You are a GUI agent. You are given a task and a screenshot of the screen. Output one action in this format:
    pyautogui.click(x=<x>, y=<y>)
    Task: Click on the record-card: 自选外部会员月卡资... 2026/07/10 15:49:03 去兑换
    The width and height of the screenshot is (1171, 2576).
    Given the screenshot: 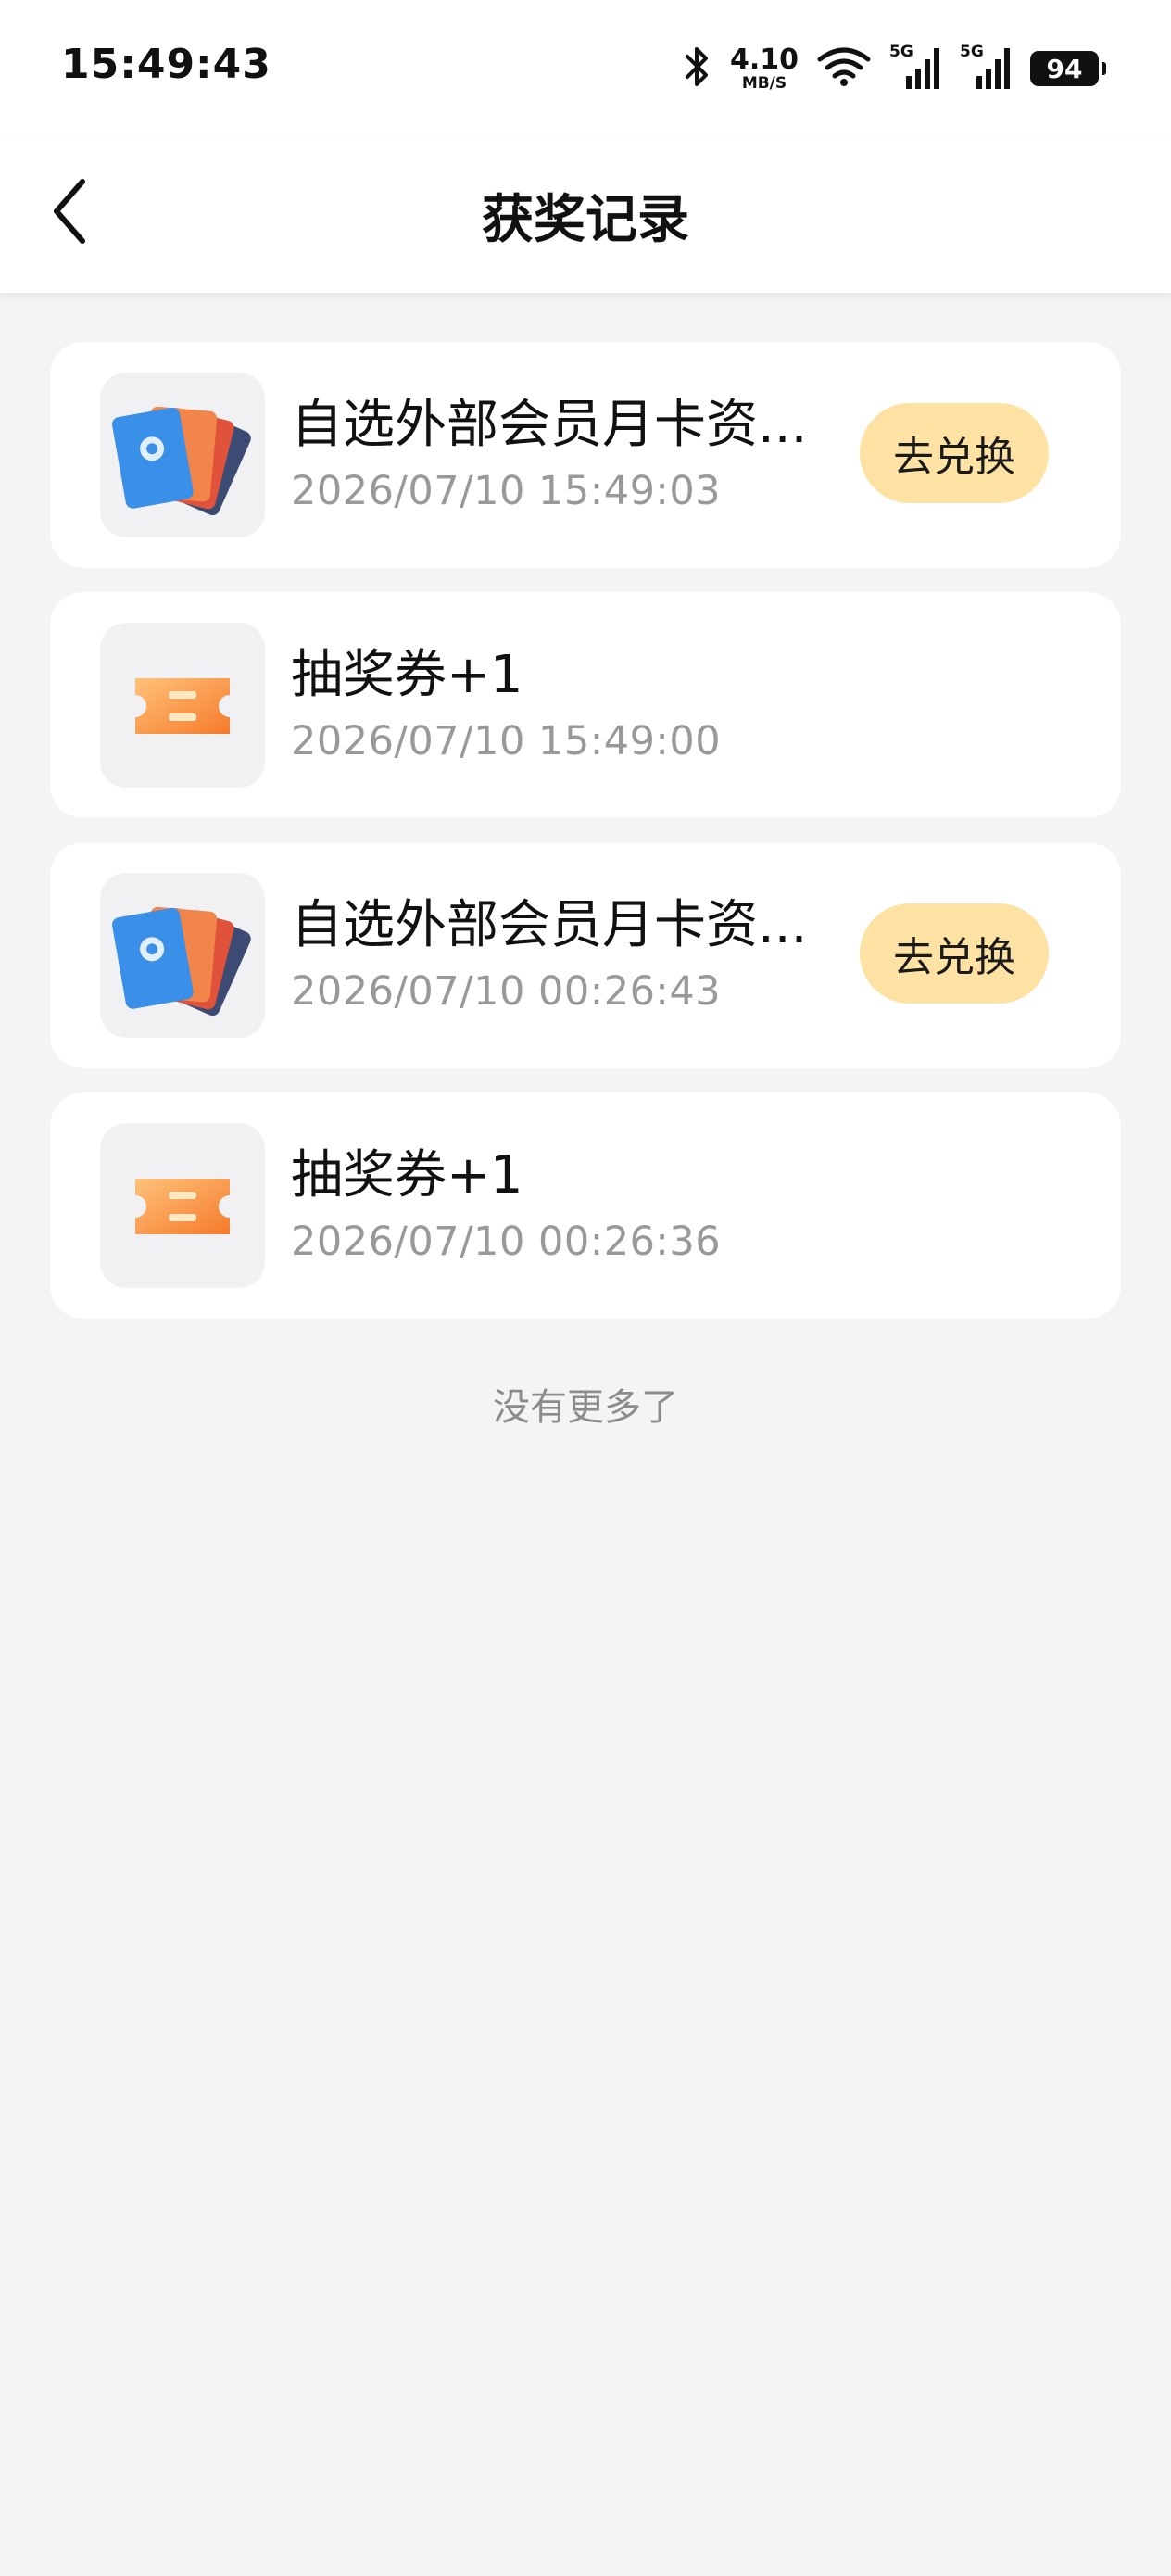 What is the action you would take?
    pyautogui.click(x=585, y=455)
    